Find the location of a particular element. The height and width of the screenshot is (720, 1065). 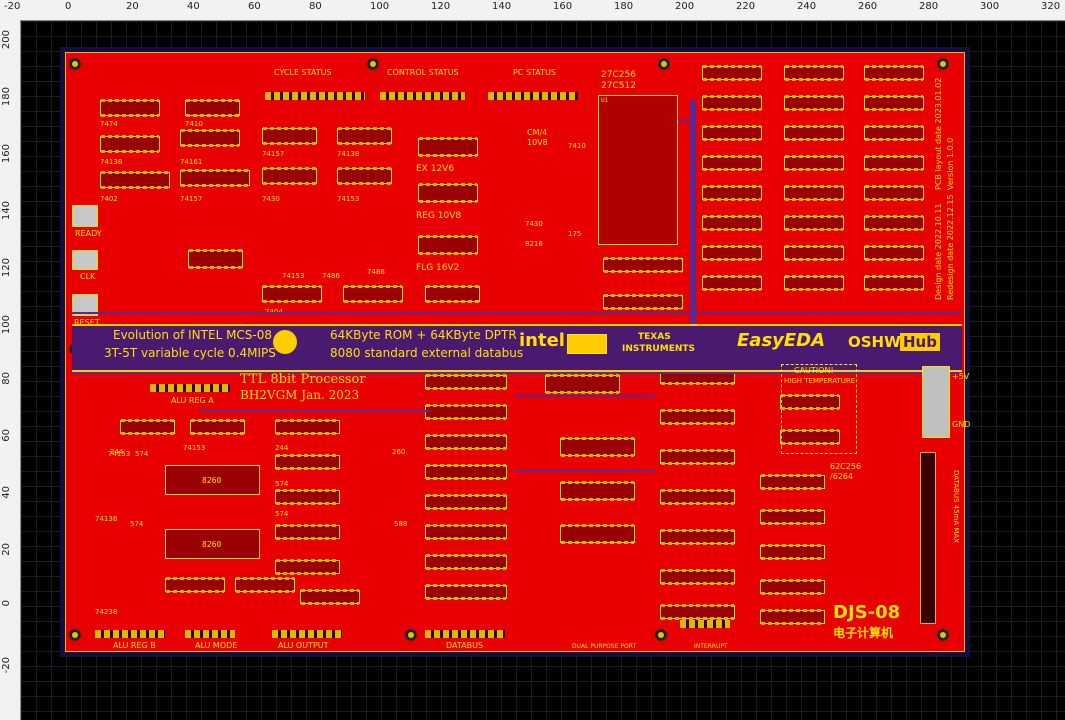

alu-reg-a-header is located at coordinates (190, 388).